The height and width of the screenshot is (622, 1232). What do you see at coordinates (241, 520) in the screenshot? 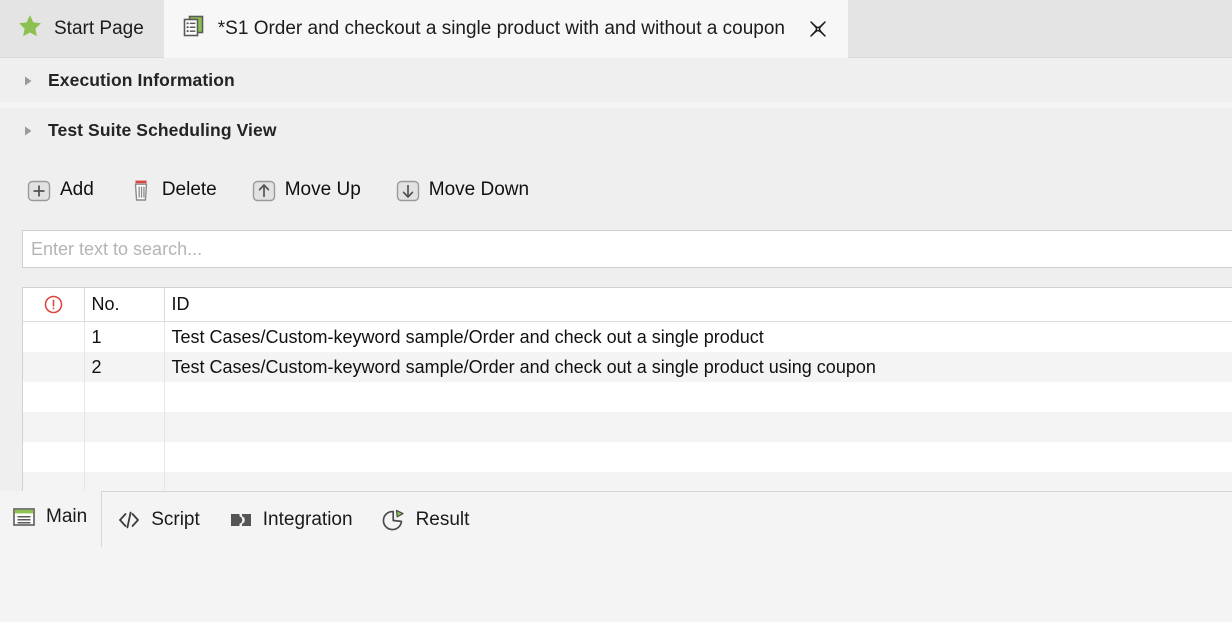
I see `integration-plug-icon` at bounding box center [241, 520].